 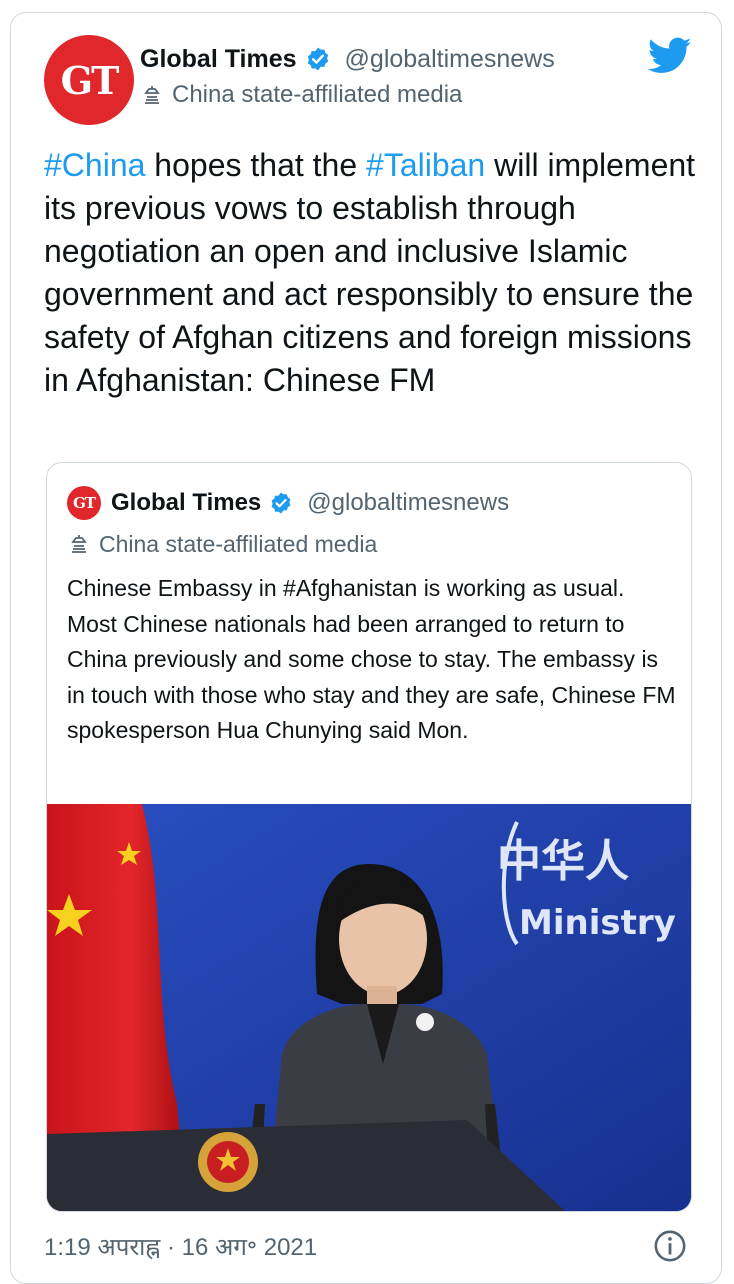 I want to click on info-icon, so click(x=670, y=1246).